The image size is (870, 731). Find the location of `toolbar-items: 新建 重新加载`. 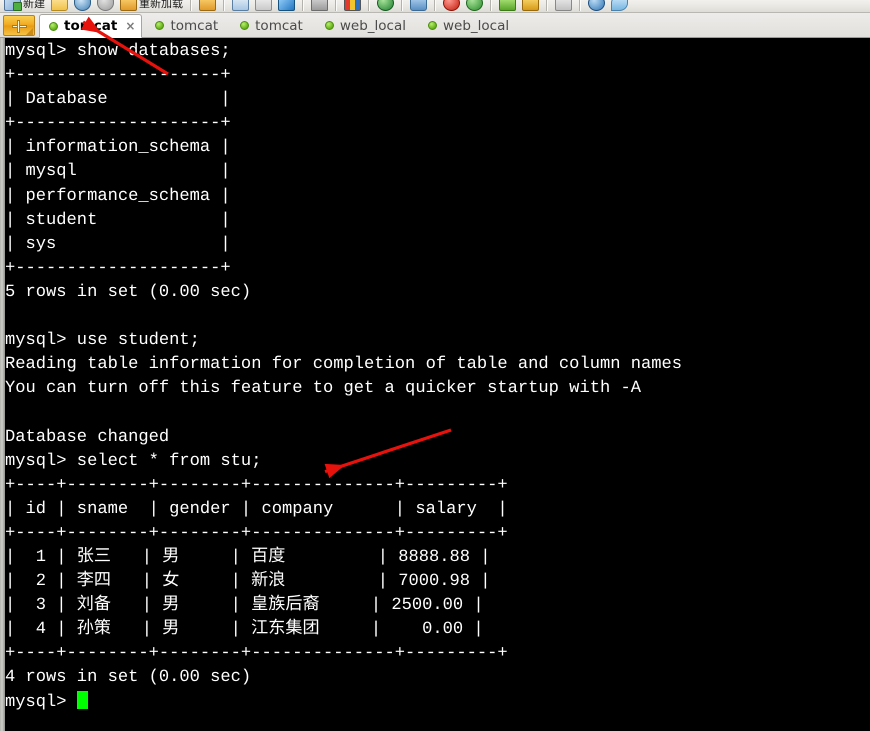

toolbar-items: 新建 重新加载 is located at coordinates (315, 6).